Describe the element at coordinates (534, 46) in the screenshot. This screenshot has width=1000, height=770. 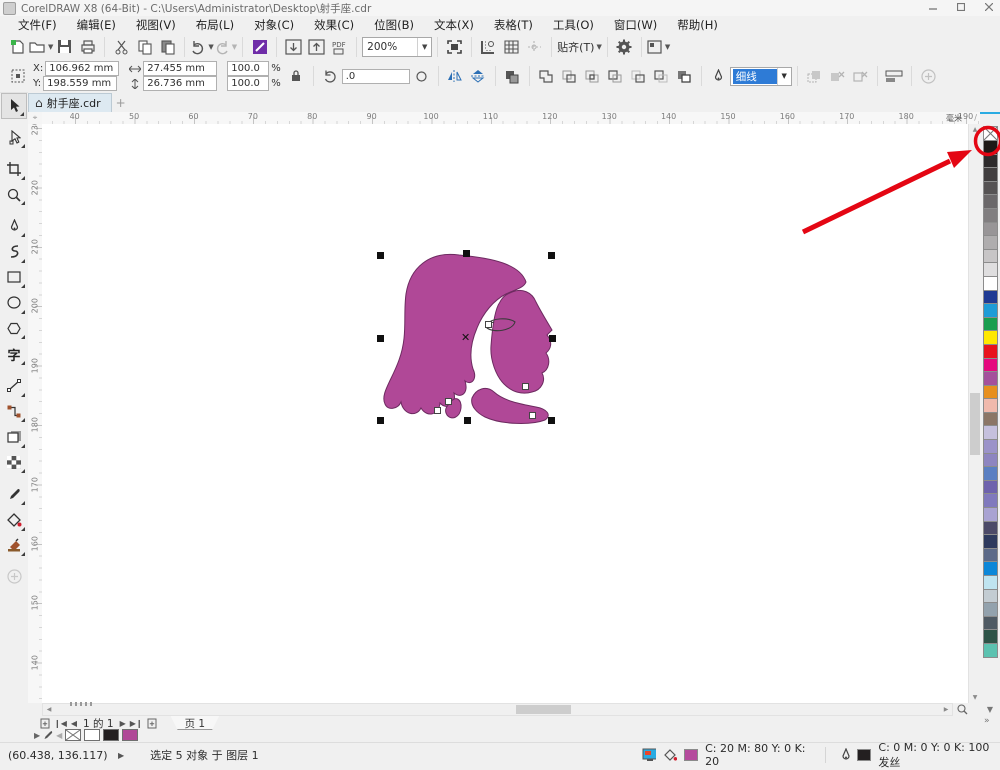
I see `show-guidelines-button` at that location.